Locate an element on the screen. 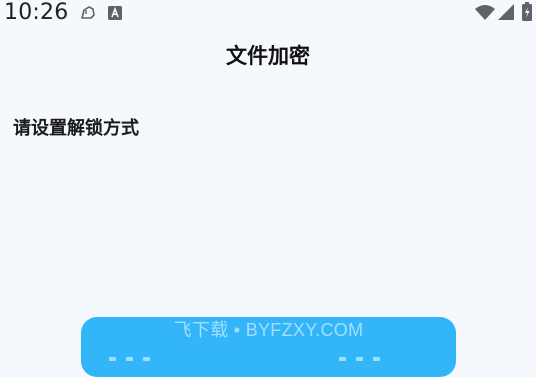 This screenshot has width=536, height=377. pin-dots-left is located at coordinates (134, 353).